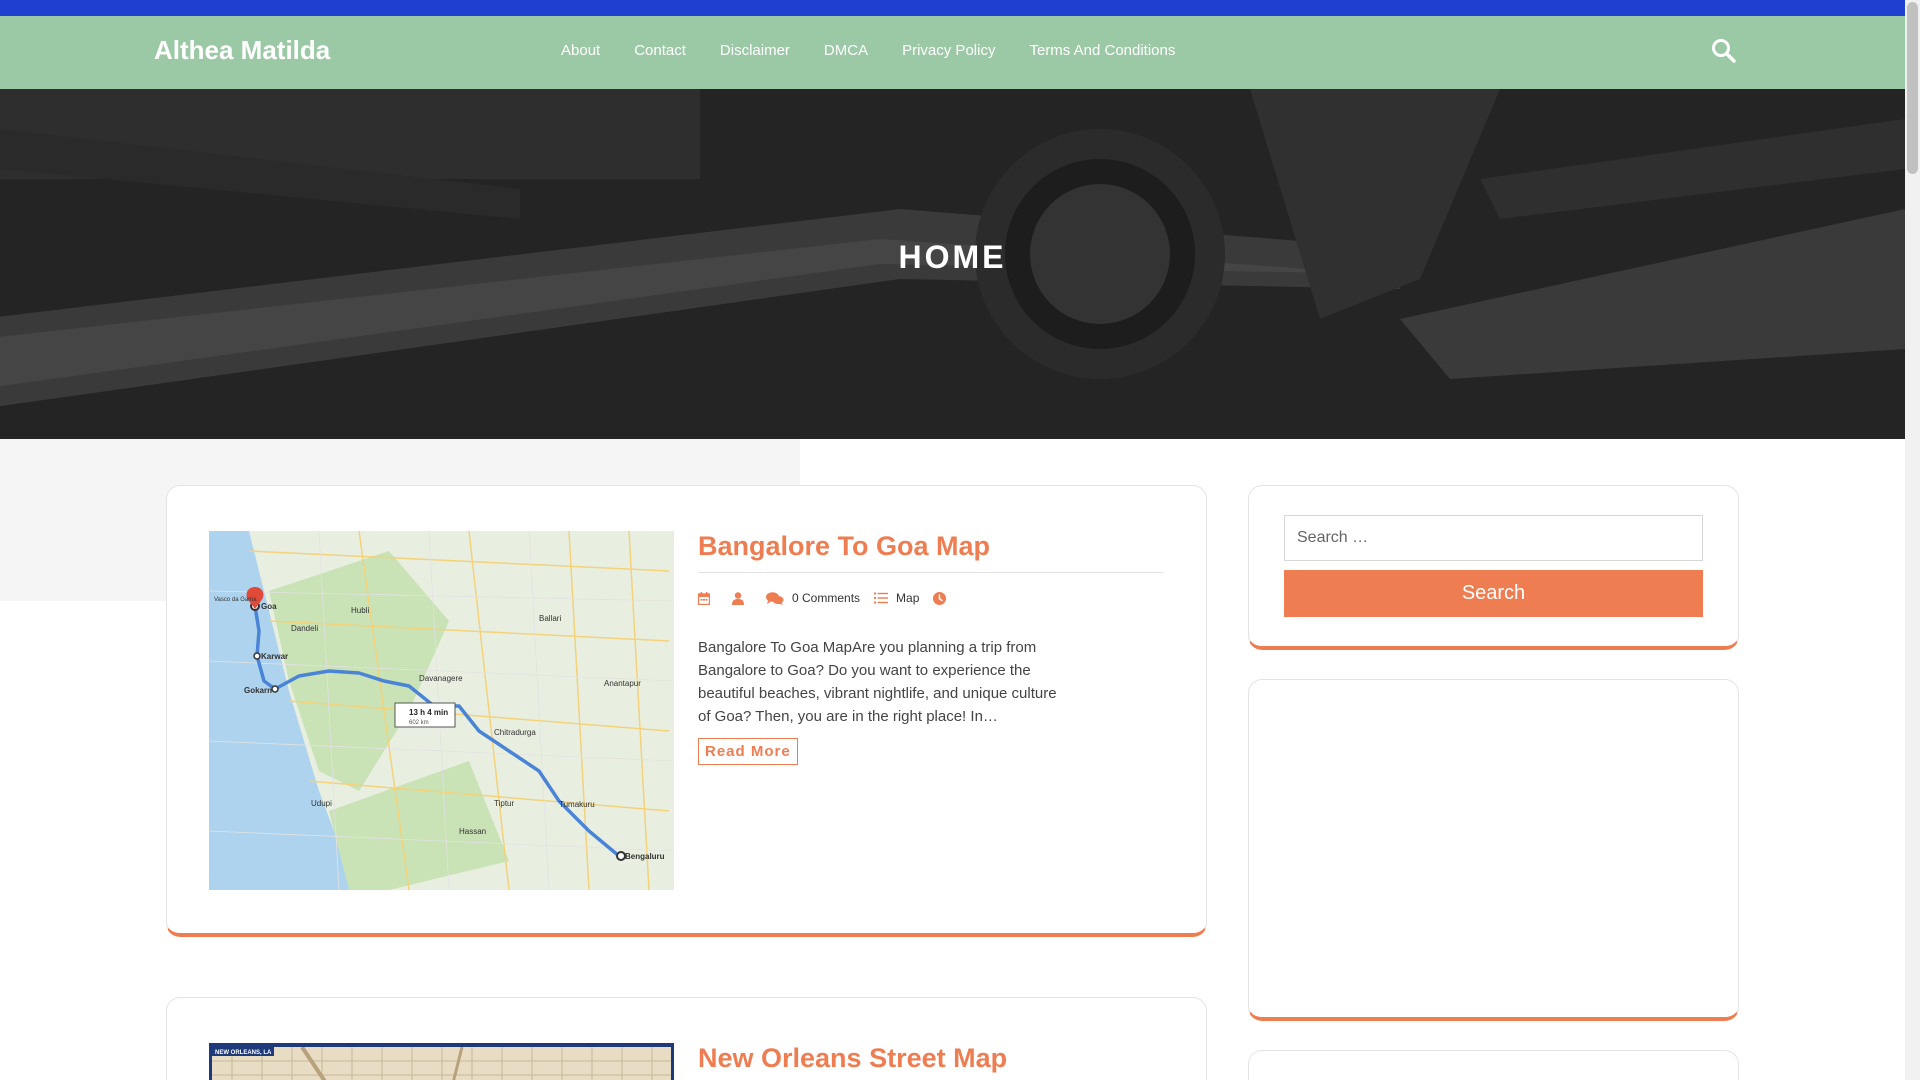  What do you see at coordinates (704, 598) in the screenshot?
I see `calendar-icon` at bounding box center [704, 598].